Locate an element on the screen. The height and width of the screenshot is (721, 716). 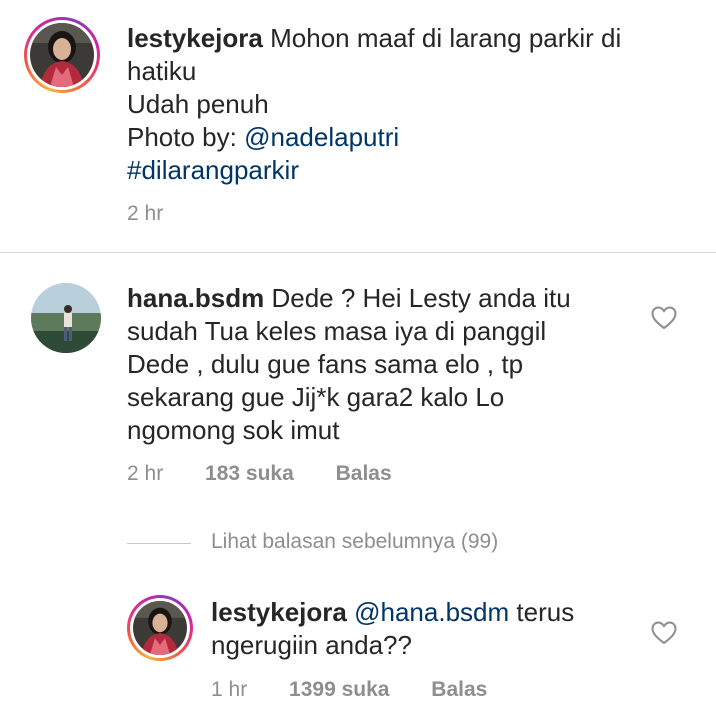
post-timestamp: 2 hr is located at coordinates (145, 213).